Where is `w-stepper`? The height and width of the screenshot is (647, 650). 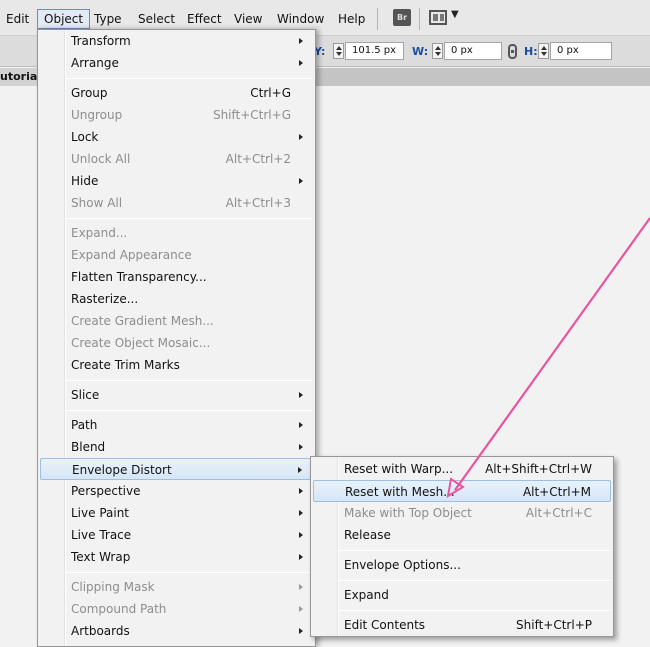
w-stepper is located at coordinates (437, 51).